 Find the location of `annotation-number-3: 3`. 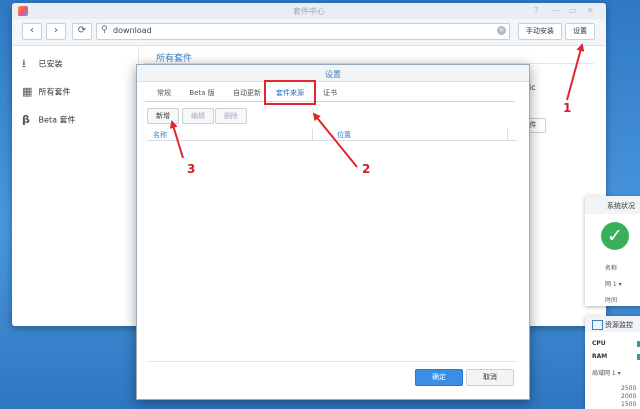

annotation-number-3: 3 is located at coordinates (191, 169).